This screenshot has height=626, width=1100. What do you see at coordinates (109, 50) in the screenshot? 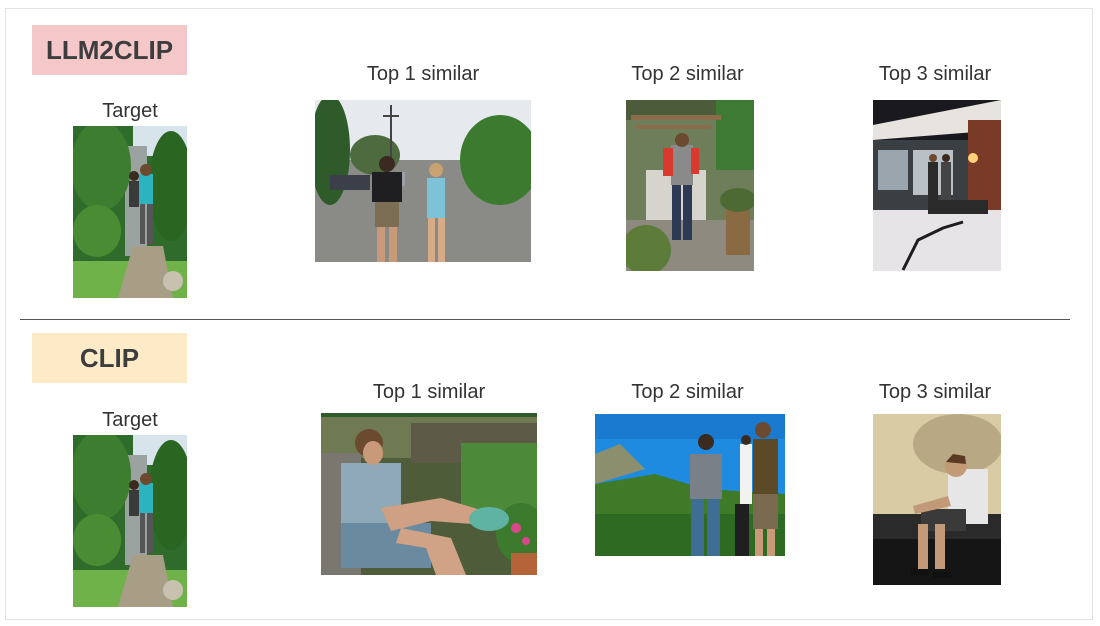
I see `method-badge-llm2clip: LLM2CLIP` at bounding box center [109, 50].